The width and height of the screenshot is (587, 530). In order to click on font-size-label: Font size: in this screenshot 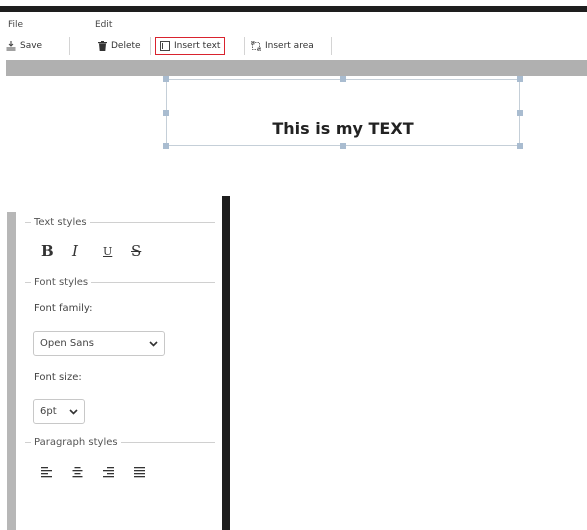, I will do `click(58, 377)`.